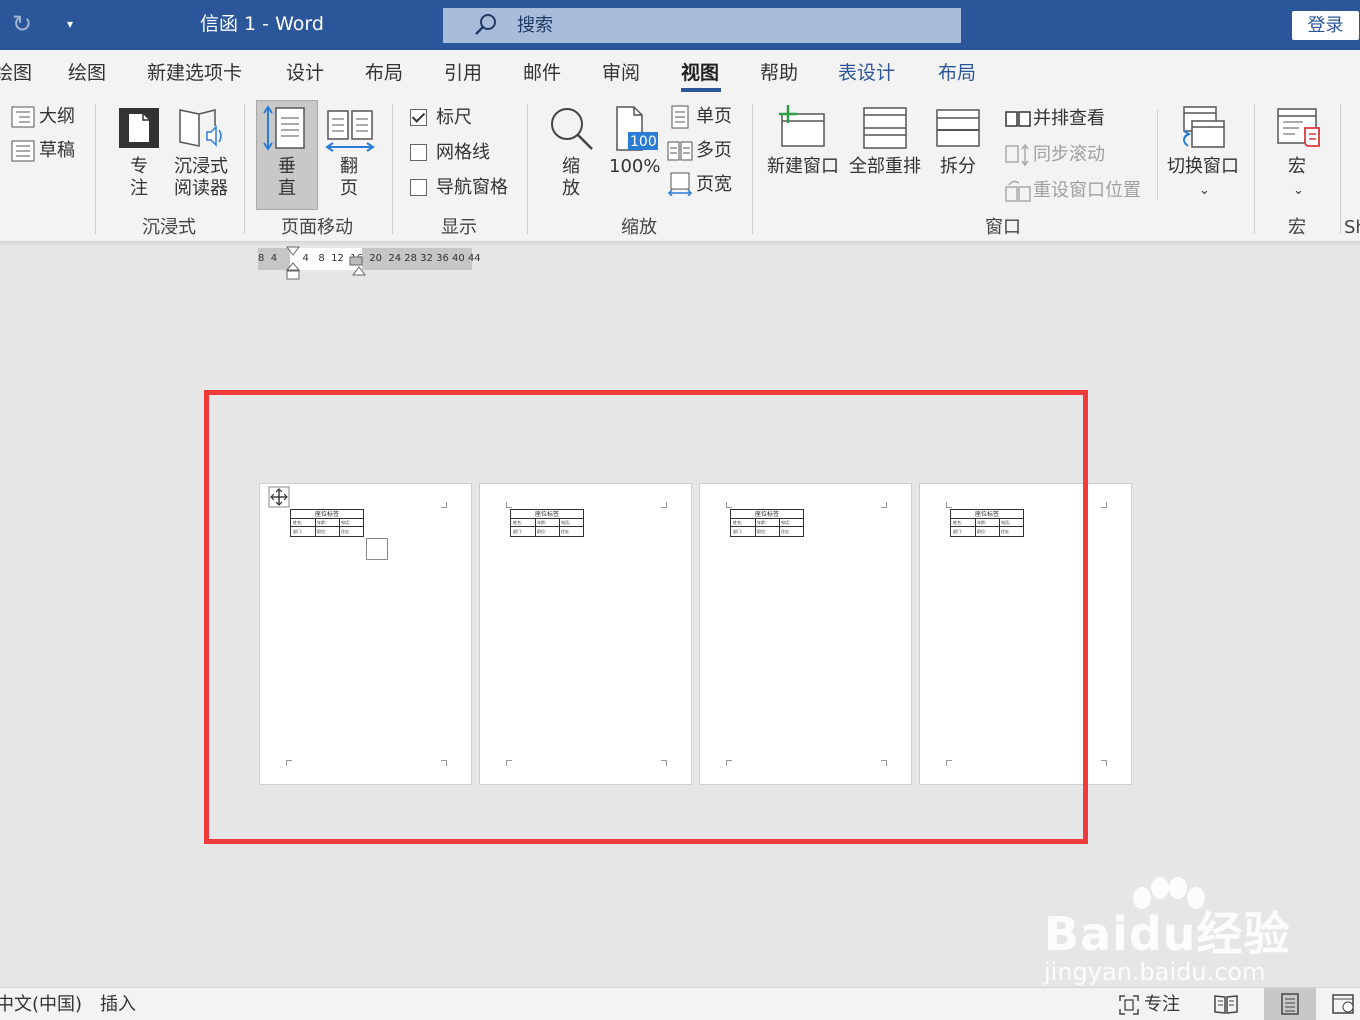 This screenshot has height=1020, width=1360. Describe the element at coordinates (680, 1003) in the screenshot. I see `status-bar: 中文(中国) 插入 专注` at that location.